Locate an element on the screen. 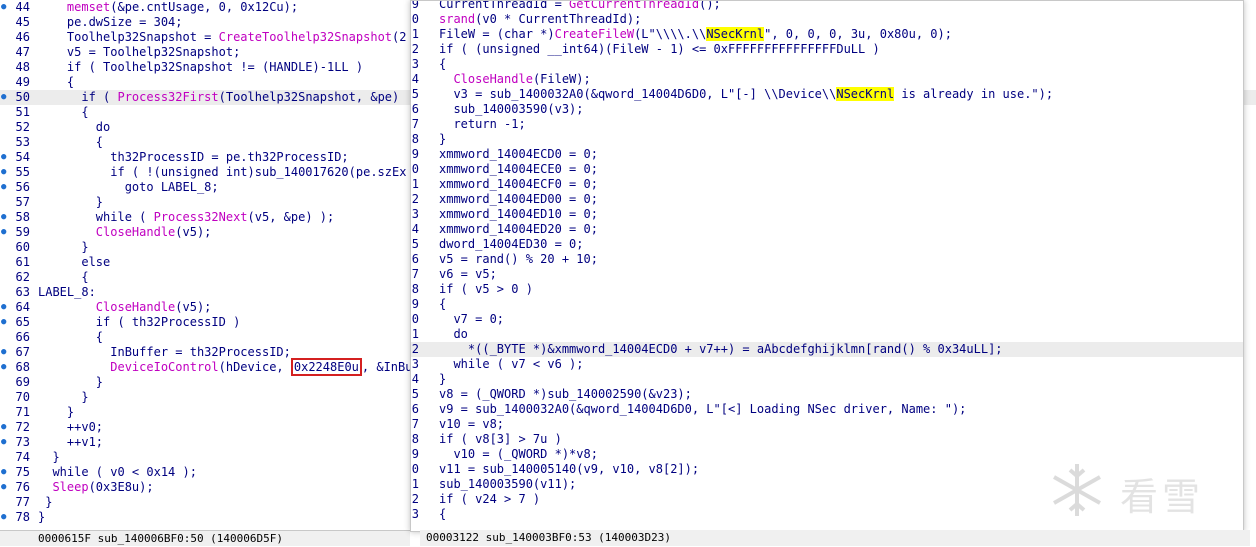 The height and width of the screenshot is (547, 1256). left-code-line: 64 ● CloseHandle(v5); is located at coordinates (210, 307).